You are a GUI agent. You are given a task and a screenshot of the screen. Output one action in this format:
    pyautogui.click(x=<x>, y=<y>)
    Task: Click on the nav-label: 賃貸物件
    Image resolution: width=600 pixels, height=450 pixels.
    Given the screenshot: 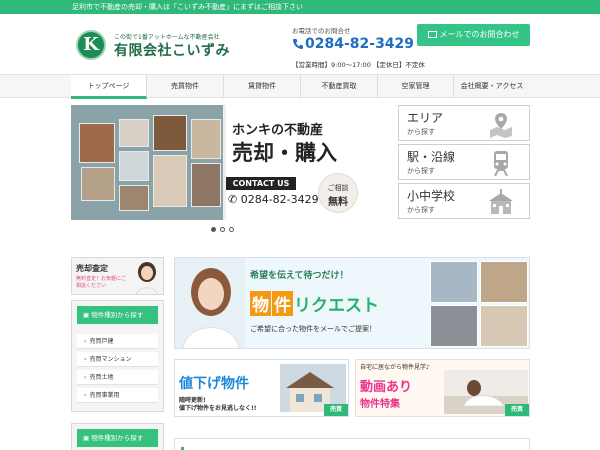 What is the action you would take?
    pyautogui.click(x=262, y=86)
    